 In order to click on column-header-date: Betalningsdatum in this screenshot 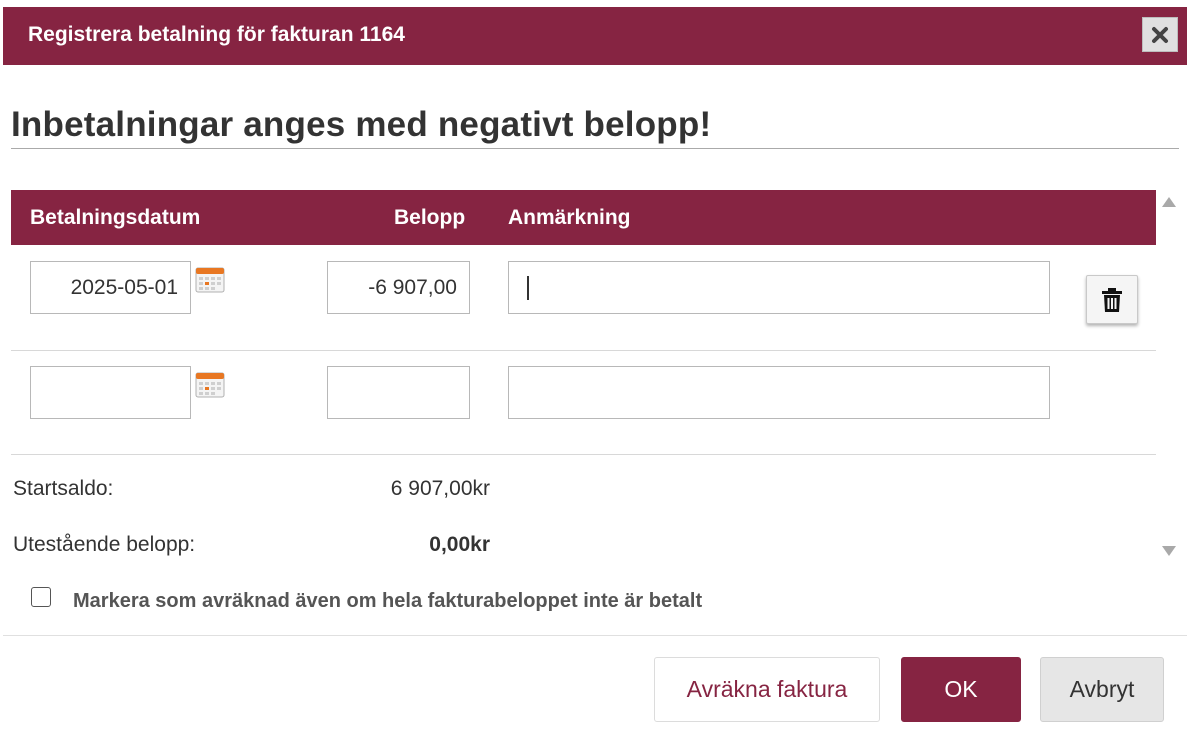, I will do `click(115, 217)`.